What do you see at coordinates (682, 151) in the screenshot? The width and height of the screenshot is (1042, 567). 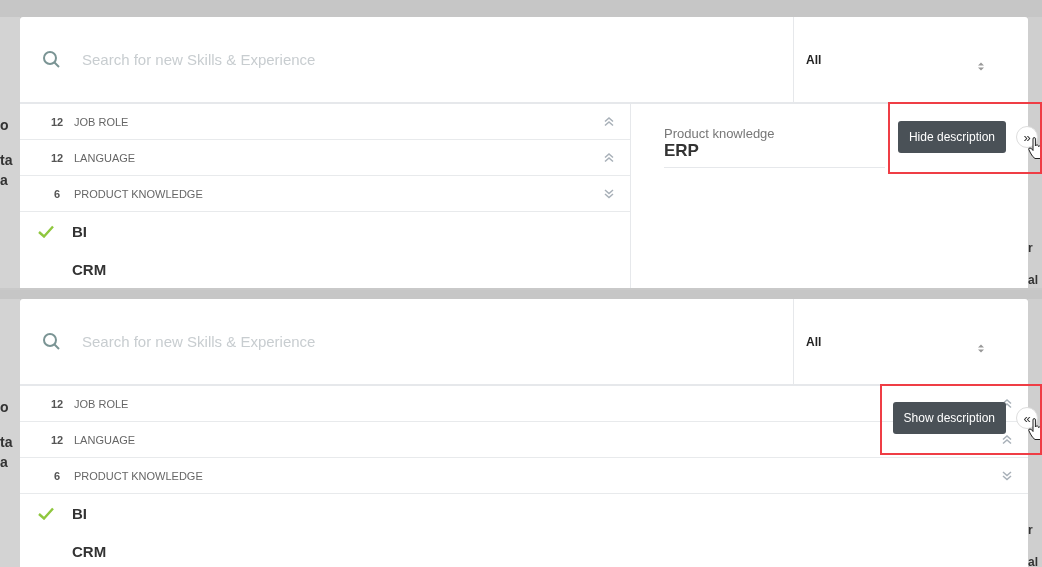 I see `description-title: ERP` at bounding box center [682, 151].